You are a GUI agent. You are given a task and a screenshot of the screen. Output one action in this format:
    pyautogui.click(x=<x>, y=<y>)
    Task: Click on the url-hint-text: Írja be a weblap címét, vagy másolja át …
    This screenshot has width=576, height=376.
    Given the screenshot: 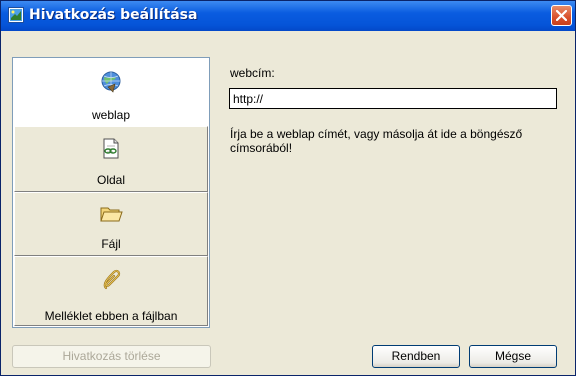 What is the action you would take?
    pyautogui.click(x=376, y=141)
    